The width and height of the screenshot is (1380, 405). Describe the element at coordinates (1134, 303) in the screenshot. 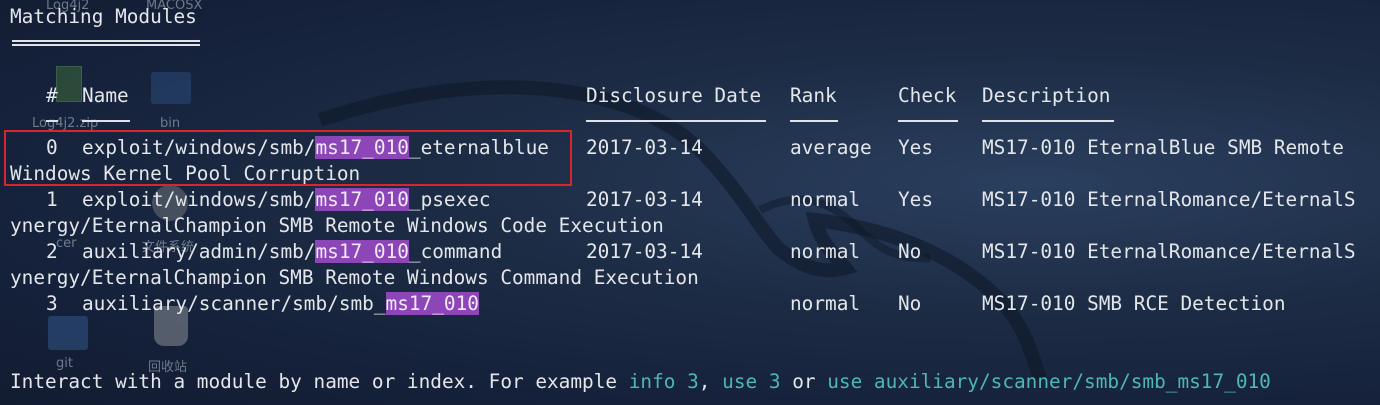

I see `description: MS17-010 SMB RCE Detection` at that location.